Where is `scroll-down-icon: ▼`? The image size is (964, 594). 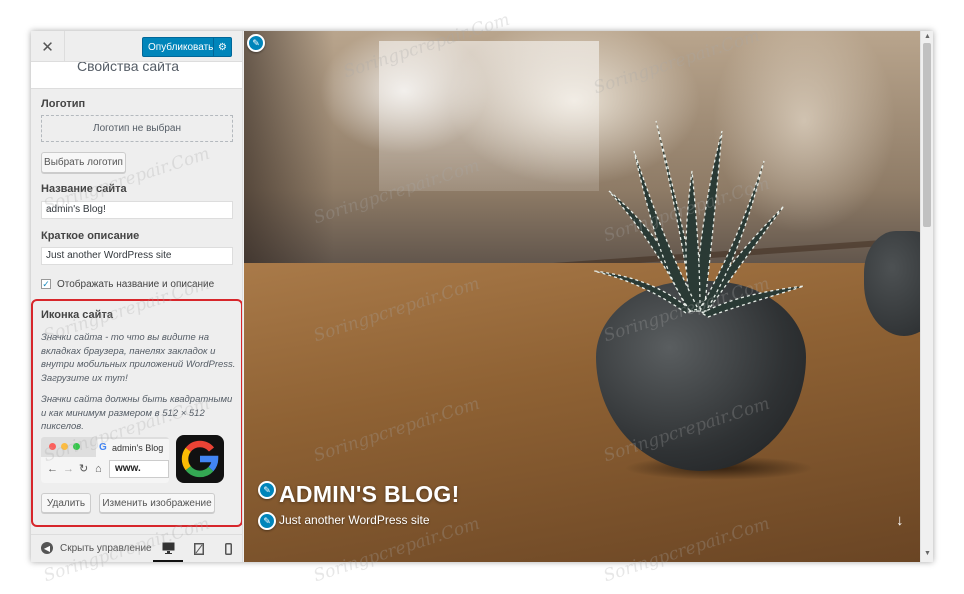 scroll-down-icon: ▼ is located at coordinates (927, 553).